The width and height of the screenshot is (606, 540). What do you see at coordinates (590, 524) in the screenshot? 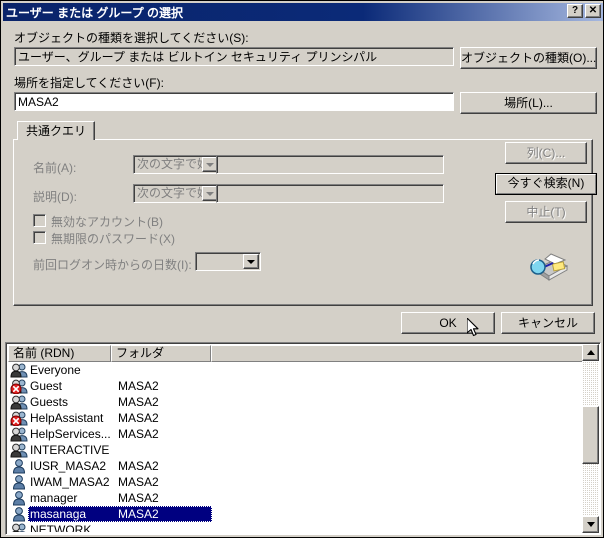
I see `scroll-down-icon` at bounding box center [590, 524].